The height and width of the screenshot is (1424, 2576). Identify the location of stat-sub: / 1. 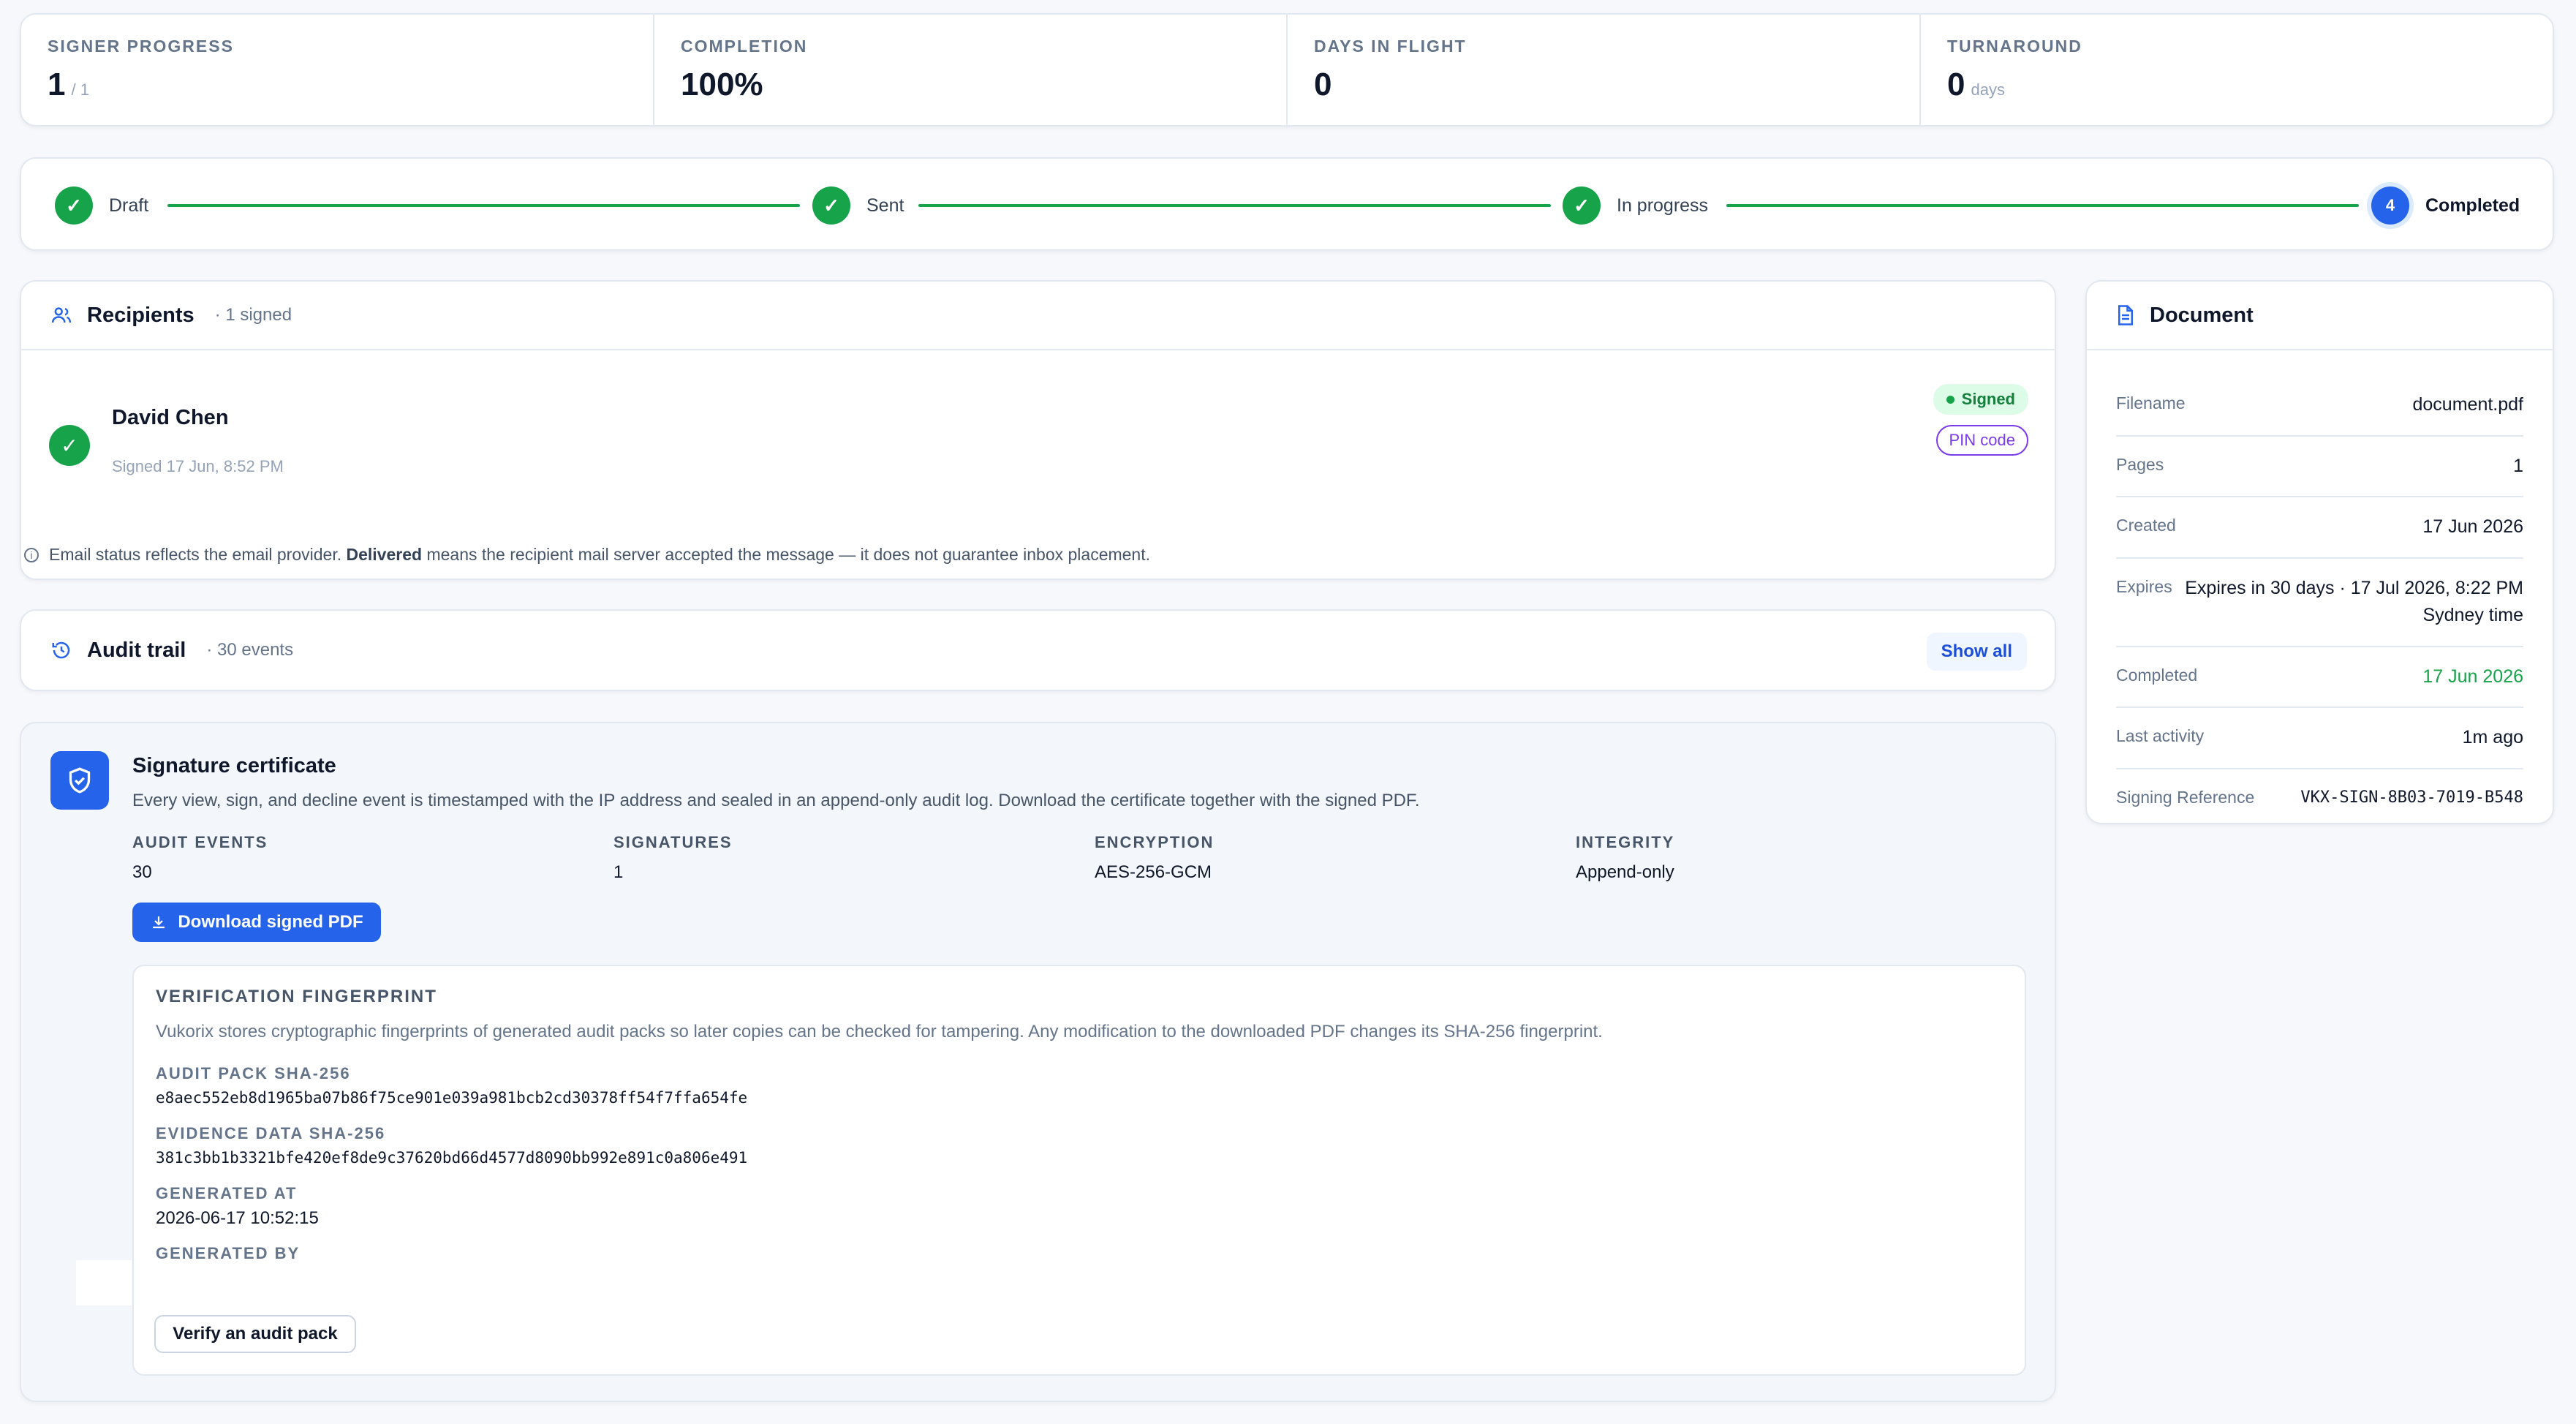
(80, 89).